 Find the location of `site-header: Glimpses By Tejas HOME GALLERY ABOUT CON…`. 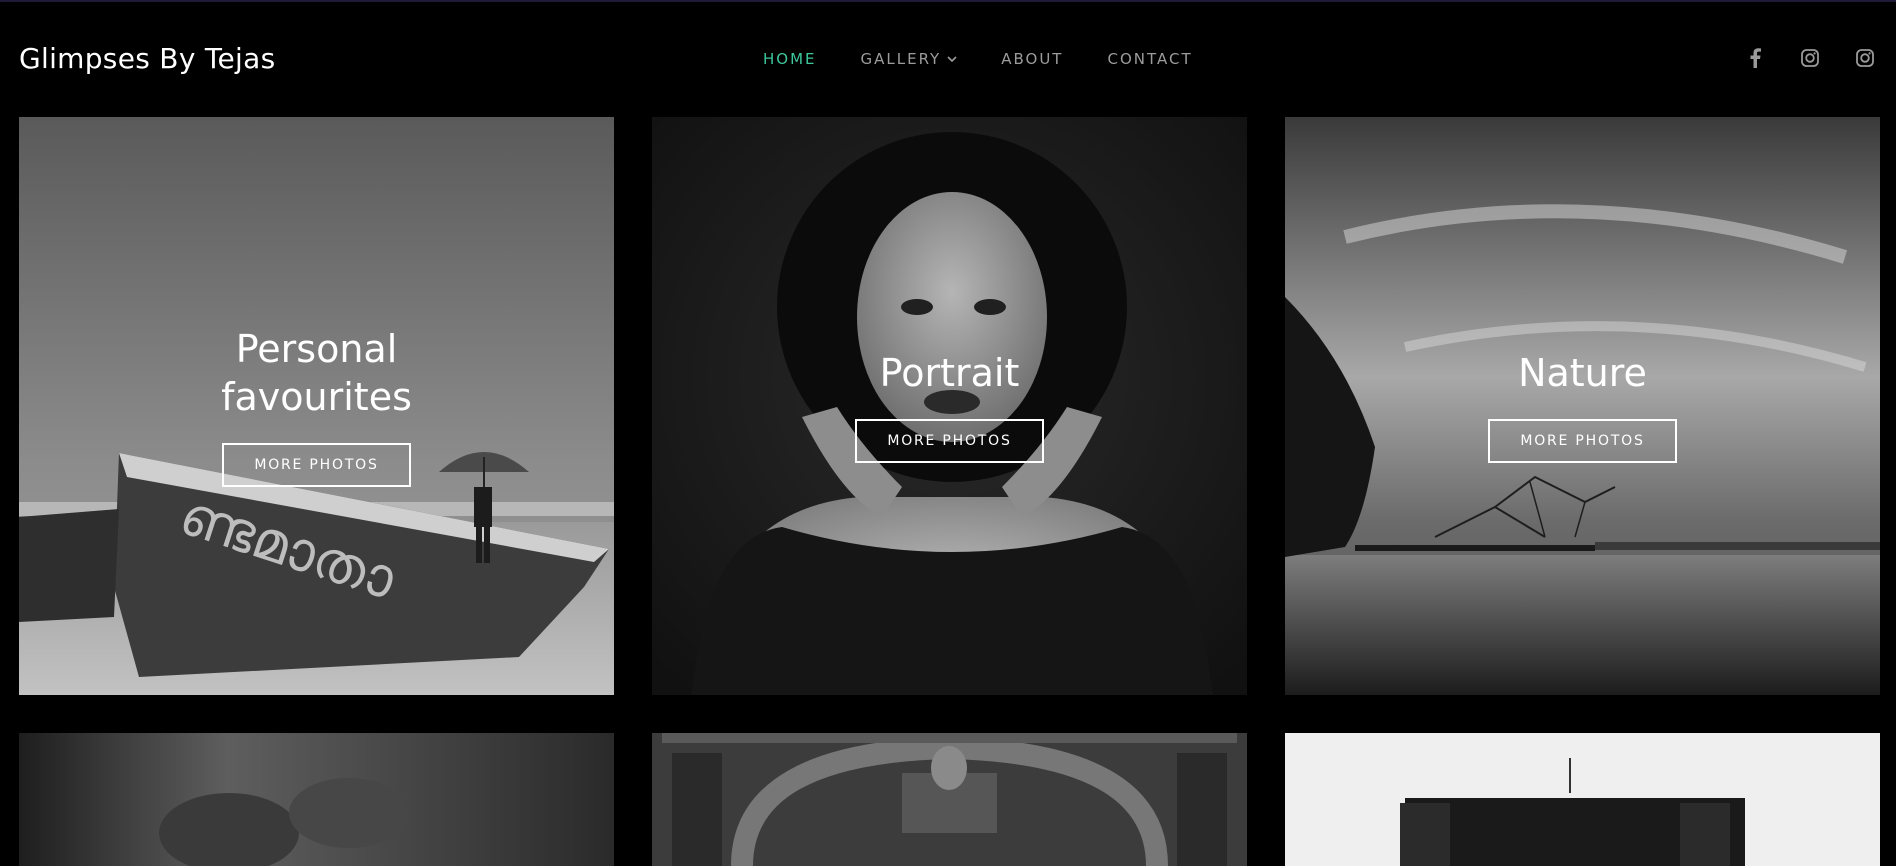

site-header: Glimpses By Tejas HOME GALLERY ABOUT CON… is located at coordinates (948, 57).